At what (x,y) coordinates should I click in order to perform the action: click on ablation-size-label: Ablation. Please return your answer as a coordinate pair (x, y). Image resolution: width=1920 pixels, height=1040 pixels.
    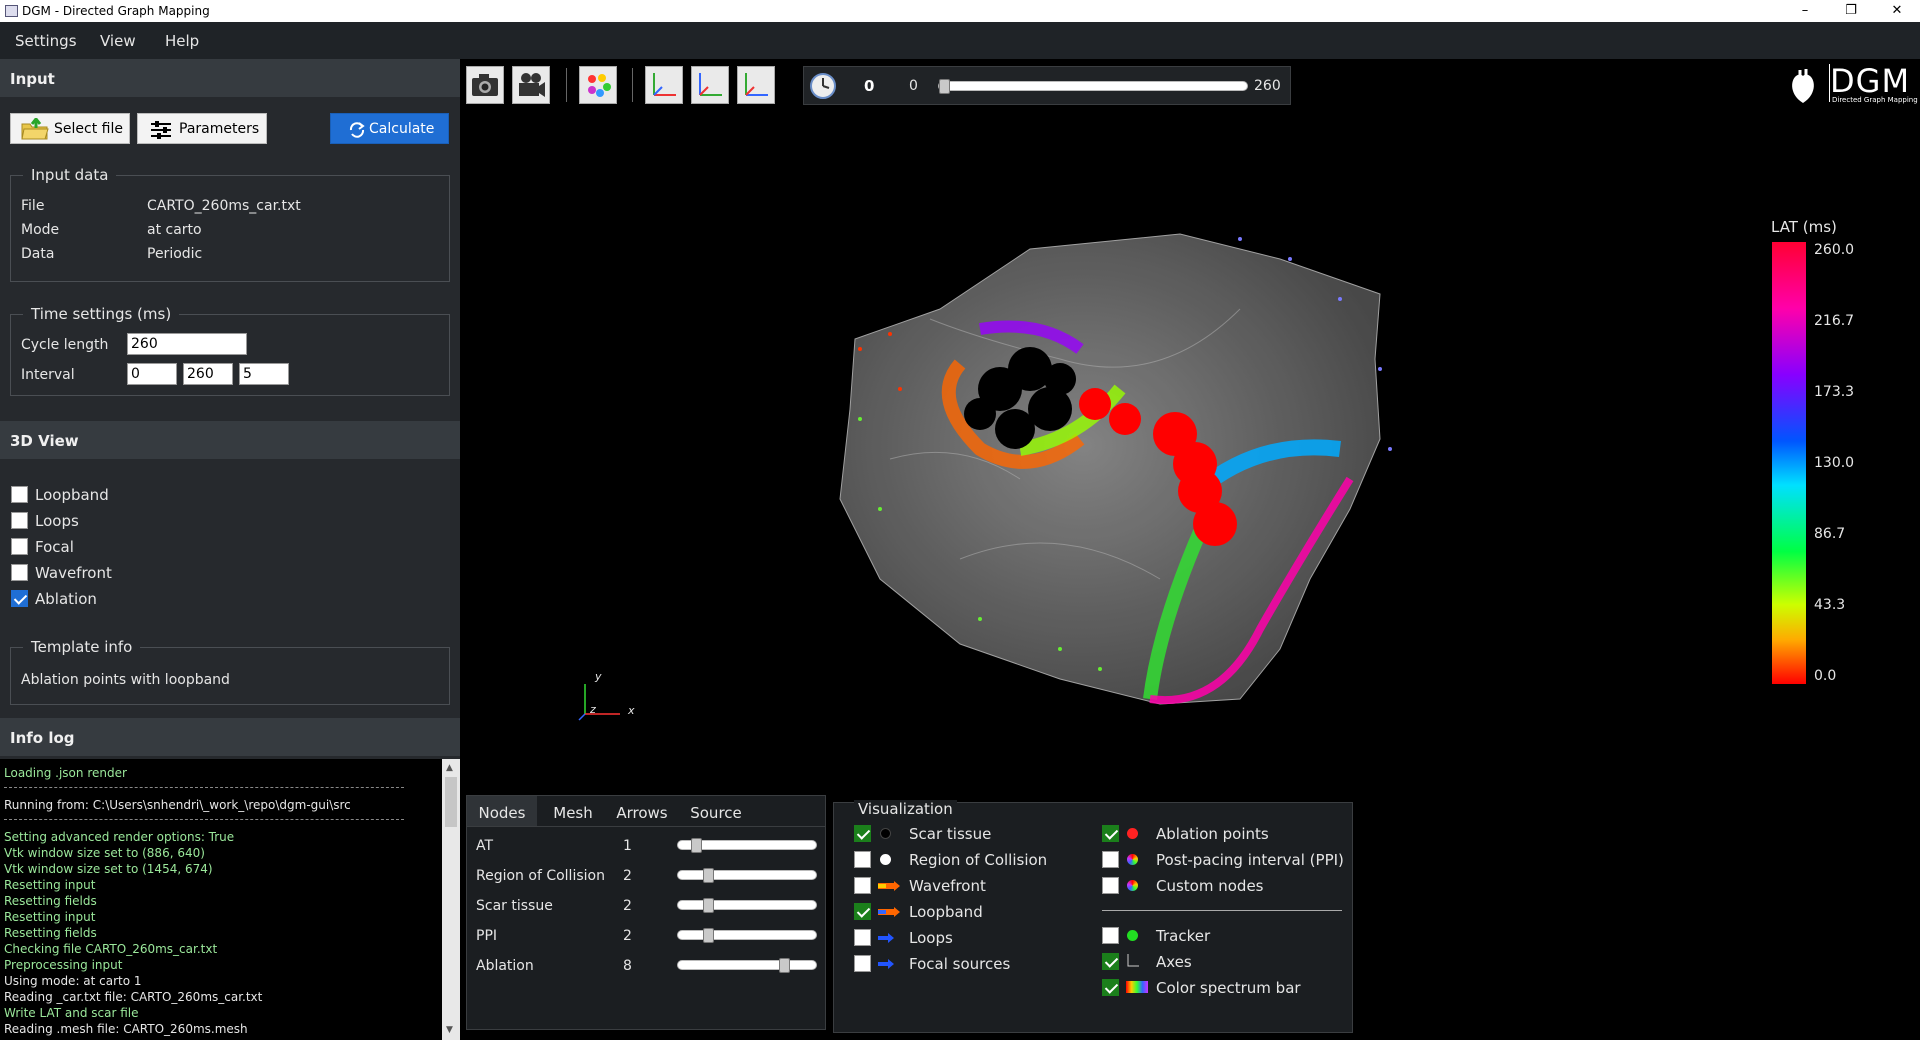
    Looking at the image, I should click on (505, 966).